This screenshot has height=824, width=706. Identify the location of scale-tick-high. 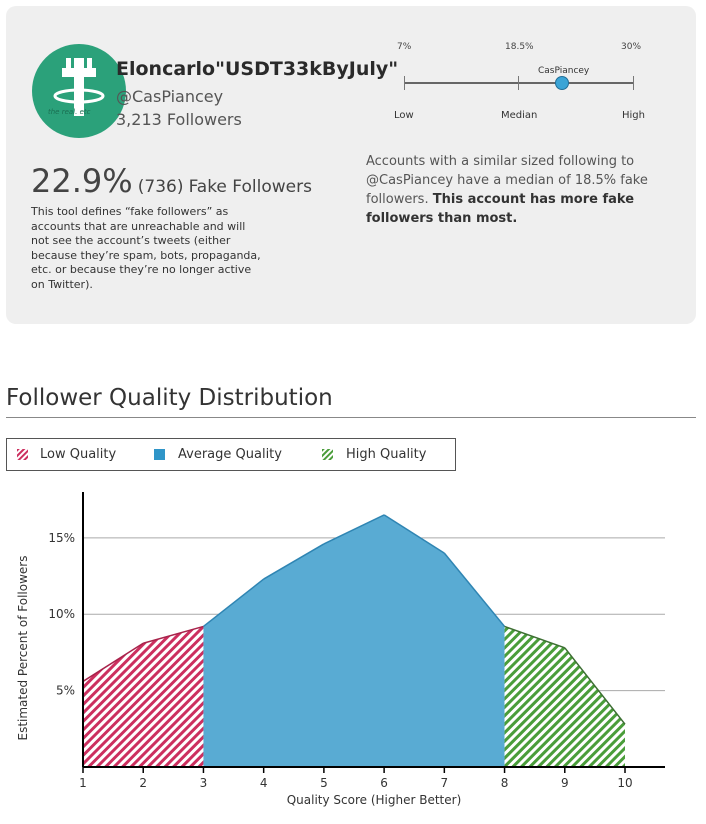
(633, 83).